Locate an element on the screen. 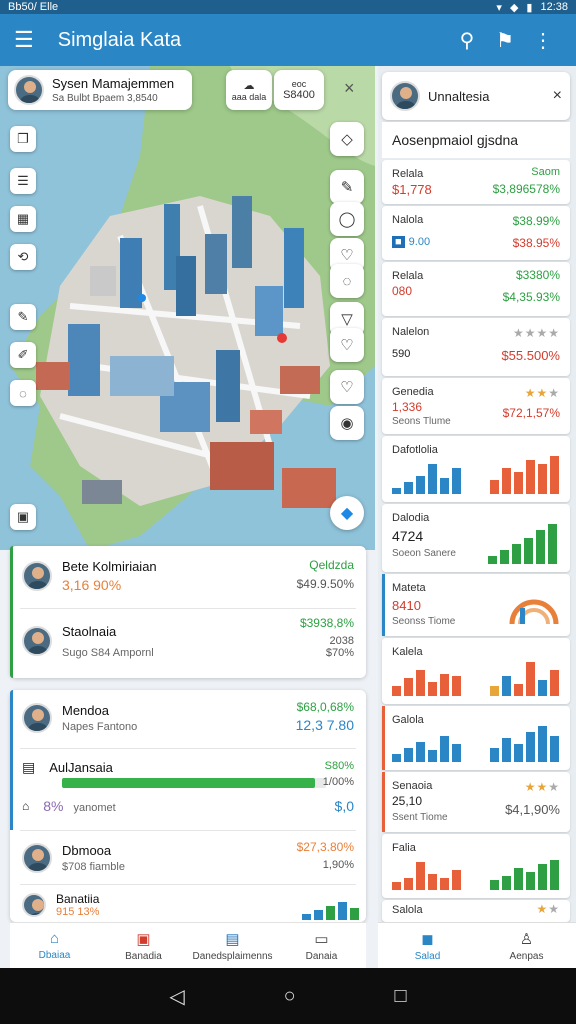  search-map-tool-icon: ◌ is located at coordinates (23, 393).